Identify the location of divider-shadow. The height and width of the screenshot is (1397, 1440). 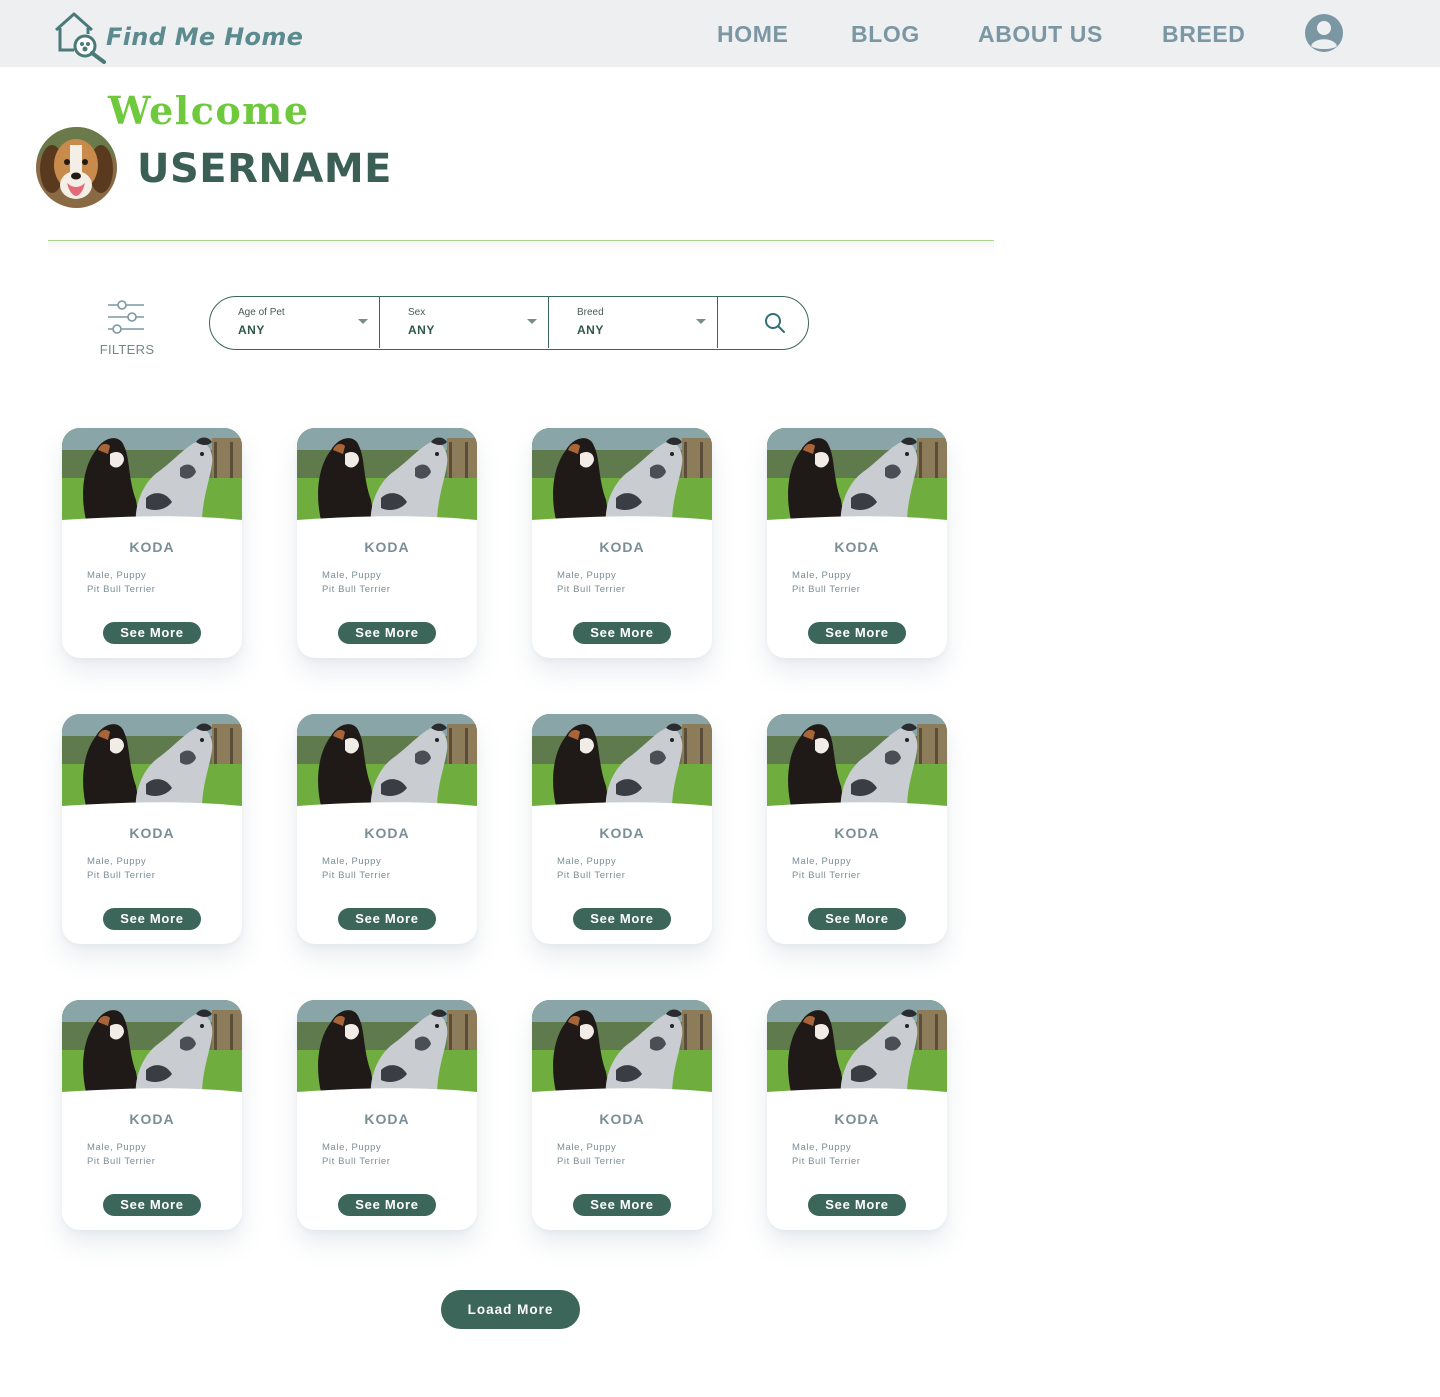
(521, 248).